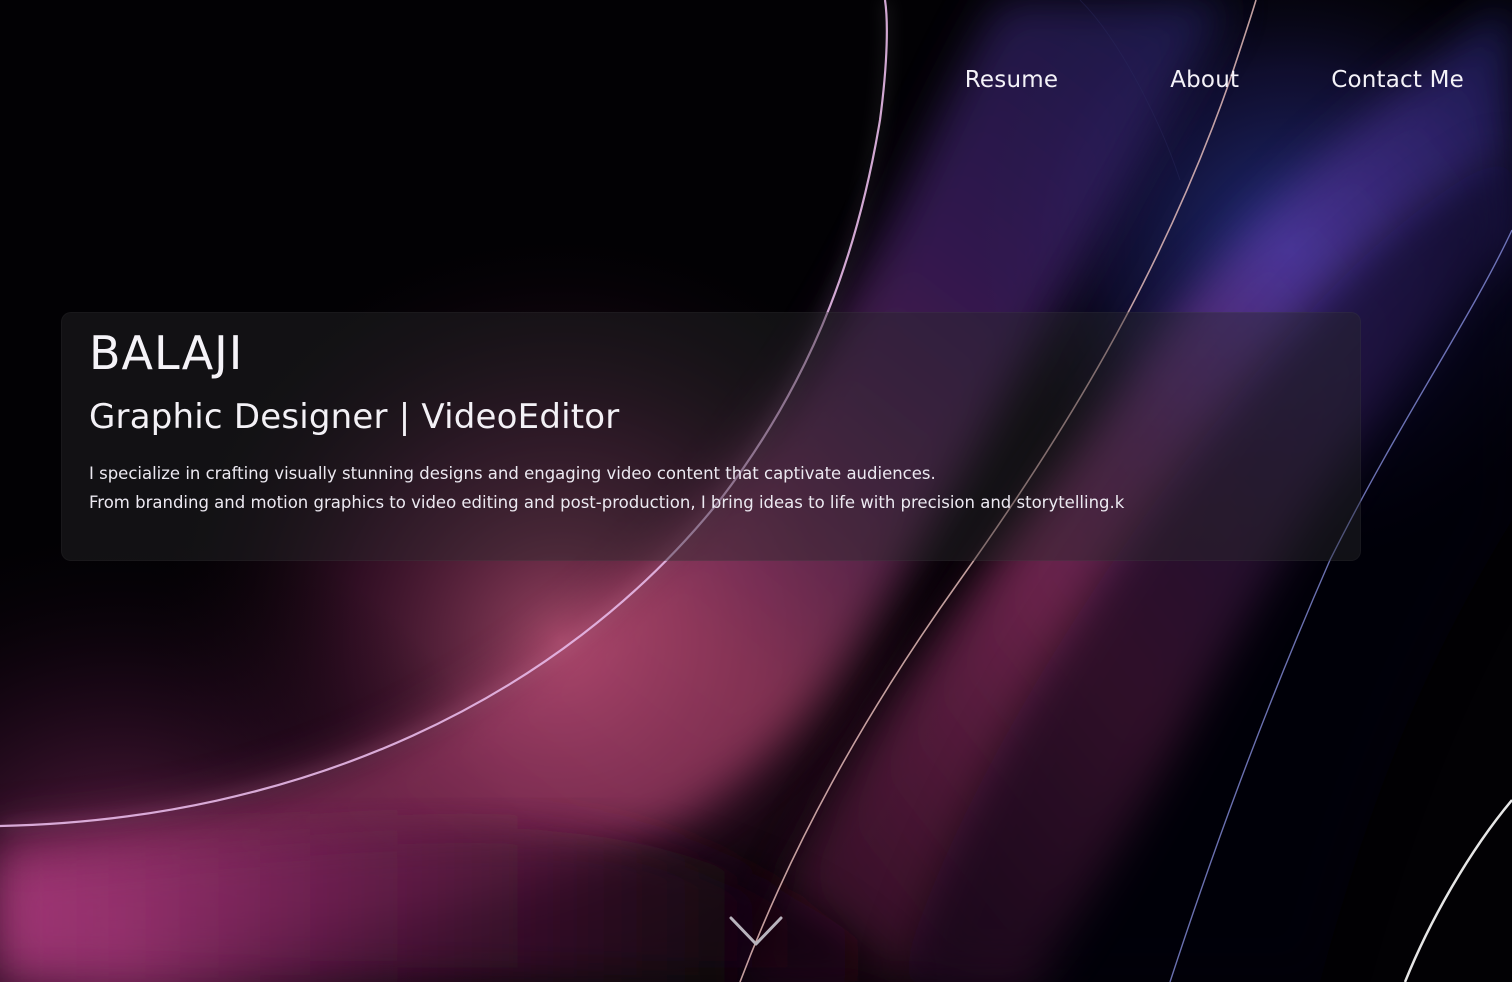  Describe the element at coordinates (1397, 80) in the screenshot. I see `nav-link-contact-me: Contact Me` at that location.